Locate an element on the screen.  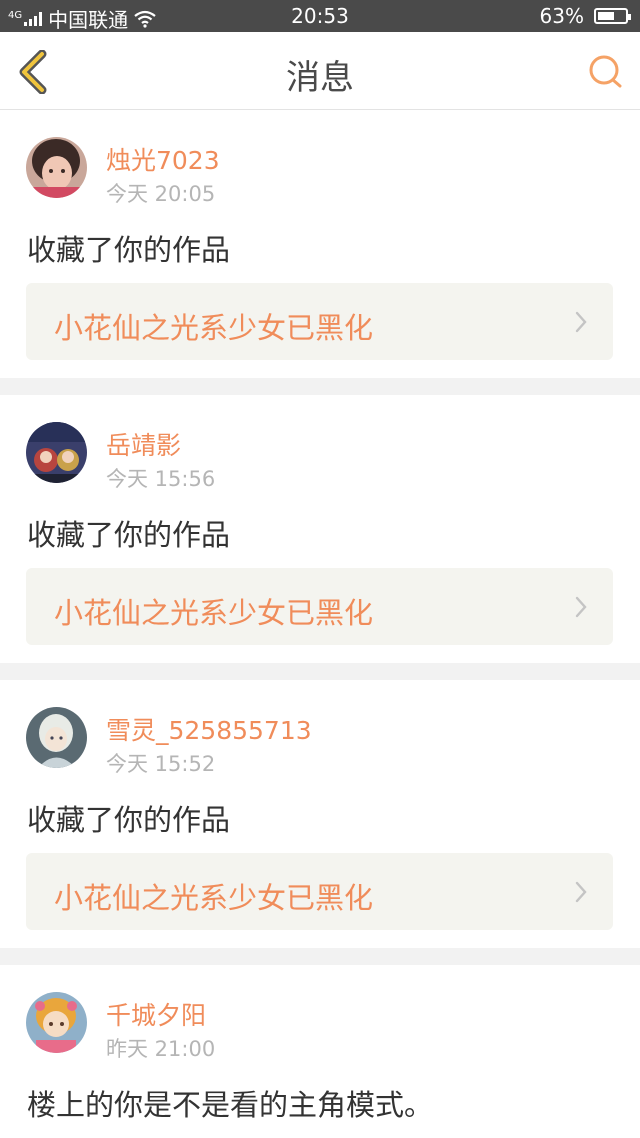
username: 千城夕阳 is located at coordinates (156, 1014).